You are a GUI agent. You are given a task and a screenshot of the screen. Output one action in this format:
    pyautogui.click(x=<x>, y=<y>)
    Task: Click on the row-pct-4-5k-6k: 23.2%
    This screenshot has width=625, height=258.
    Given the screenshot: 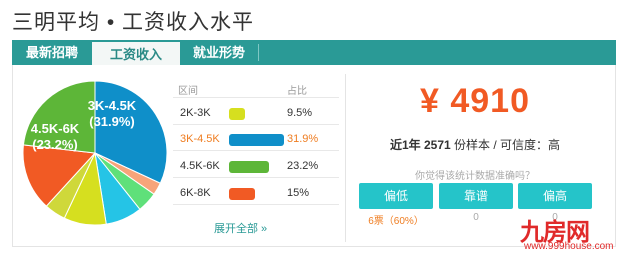 What is the action you would take?
    pyautogui.click(x=303, y=166)
    